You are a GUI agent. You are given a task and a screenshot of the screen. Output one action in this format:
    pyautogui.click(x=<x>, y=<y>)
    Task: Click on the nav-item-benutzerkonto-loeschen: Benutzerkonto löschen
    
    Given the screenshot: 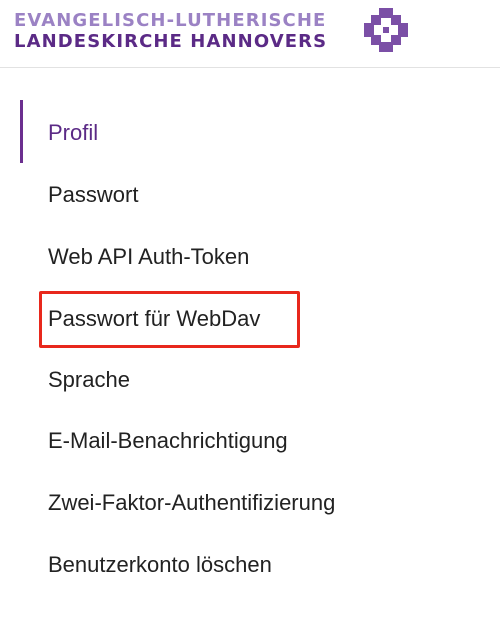 What is the action you would take?
    pyautogui.click(x=160, y=565)
    